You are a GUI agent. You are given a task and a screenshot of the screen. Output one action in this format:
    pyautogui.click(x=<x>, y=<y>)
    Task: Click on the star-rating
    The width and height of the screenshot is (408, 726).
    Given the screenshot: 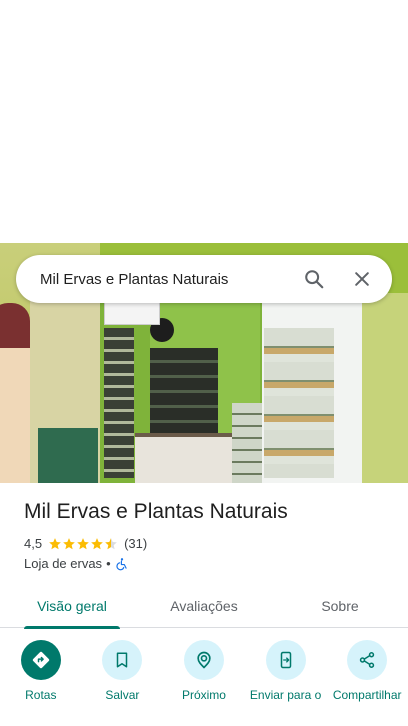 What is the action you would take?
    pyautogui.click(x=83, y=544)
    